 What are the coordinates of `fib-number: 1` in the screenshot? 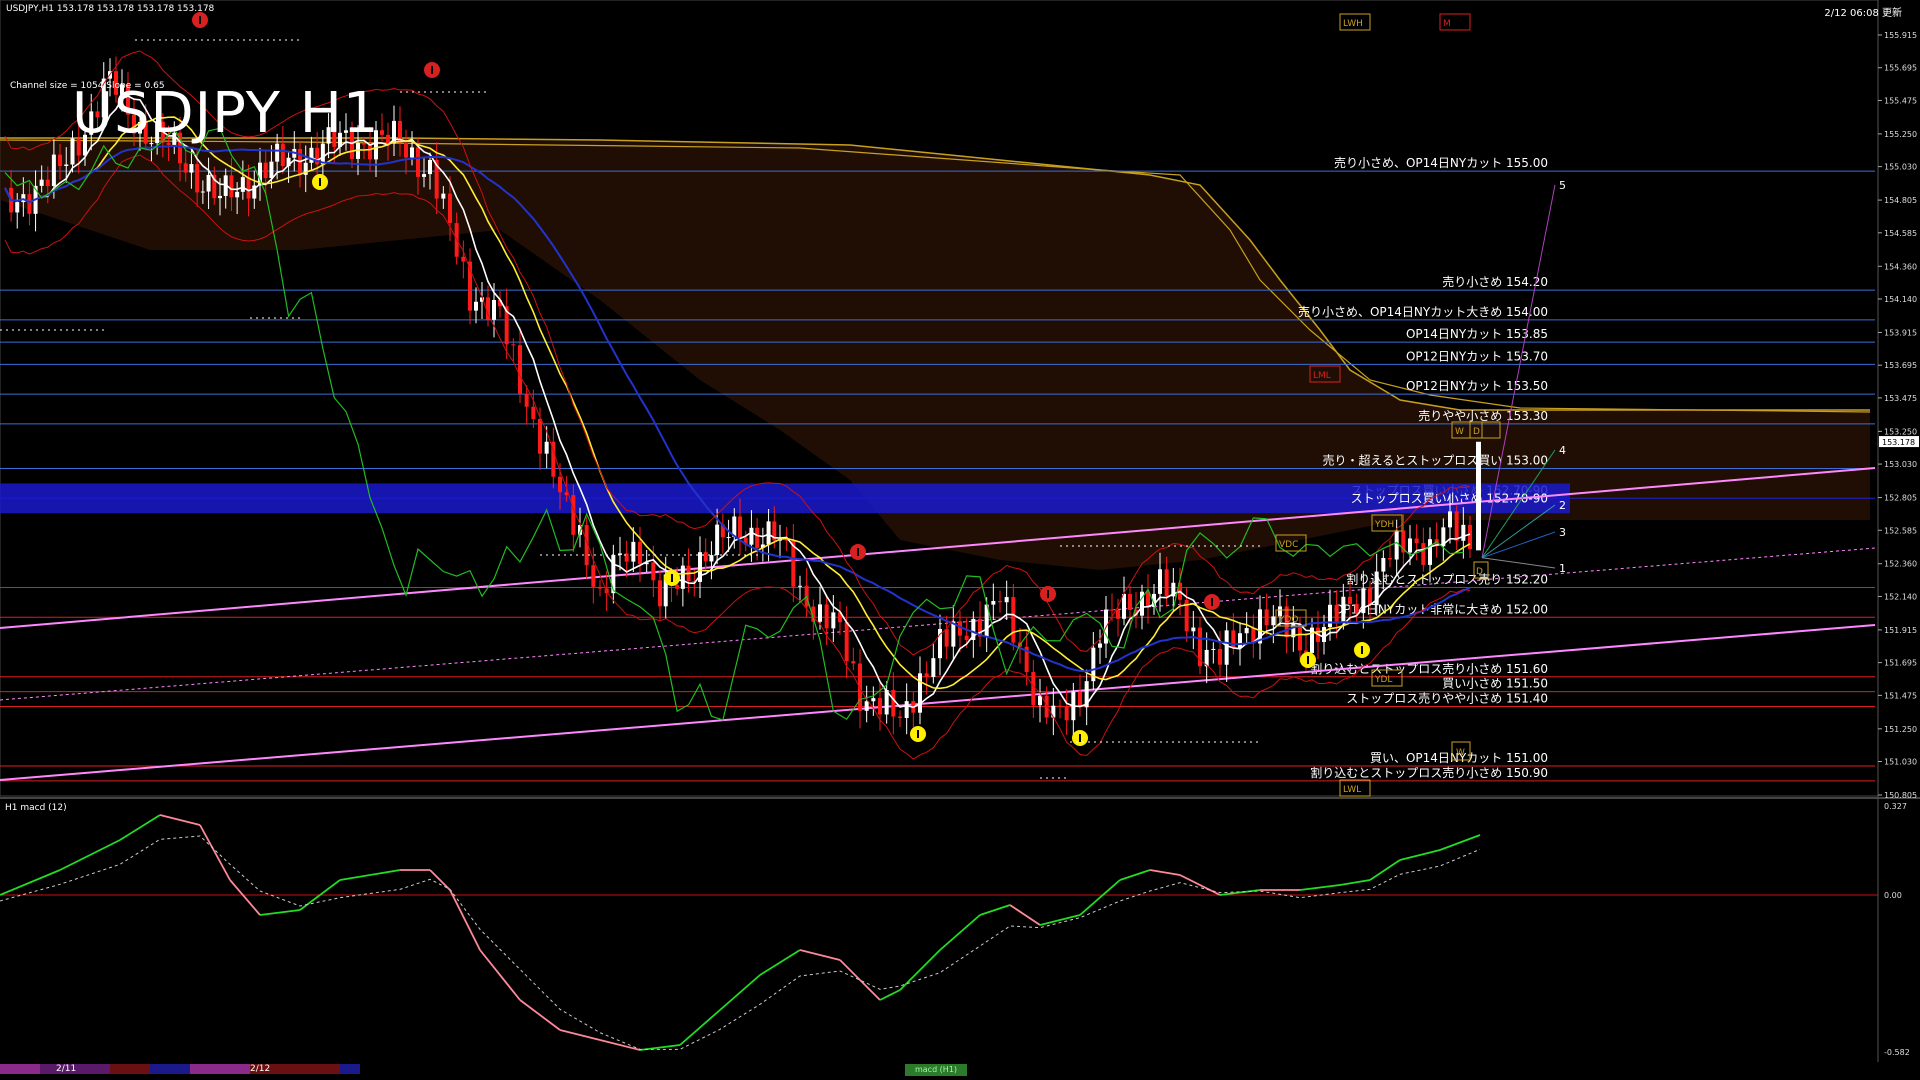 It's located at (1562, 568).